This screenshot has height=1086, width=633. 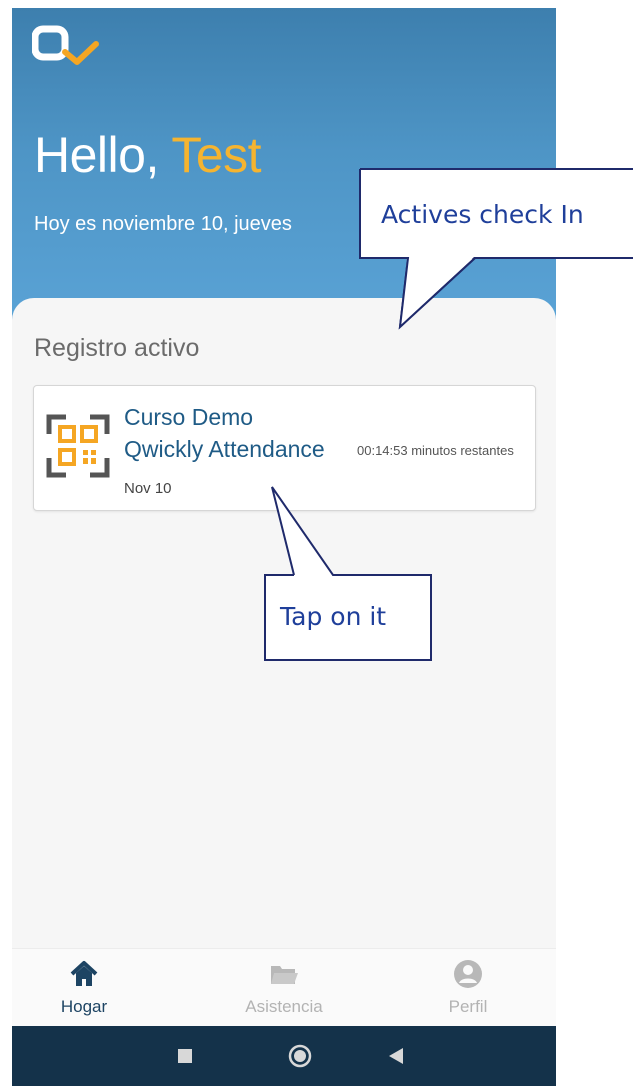 What do you see at coordinates (468, 991) in the screenshot?
I see `nav-item-perfil: Perfil` at bounding box center [468, 991].